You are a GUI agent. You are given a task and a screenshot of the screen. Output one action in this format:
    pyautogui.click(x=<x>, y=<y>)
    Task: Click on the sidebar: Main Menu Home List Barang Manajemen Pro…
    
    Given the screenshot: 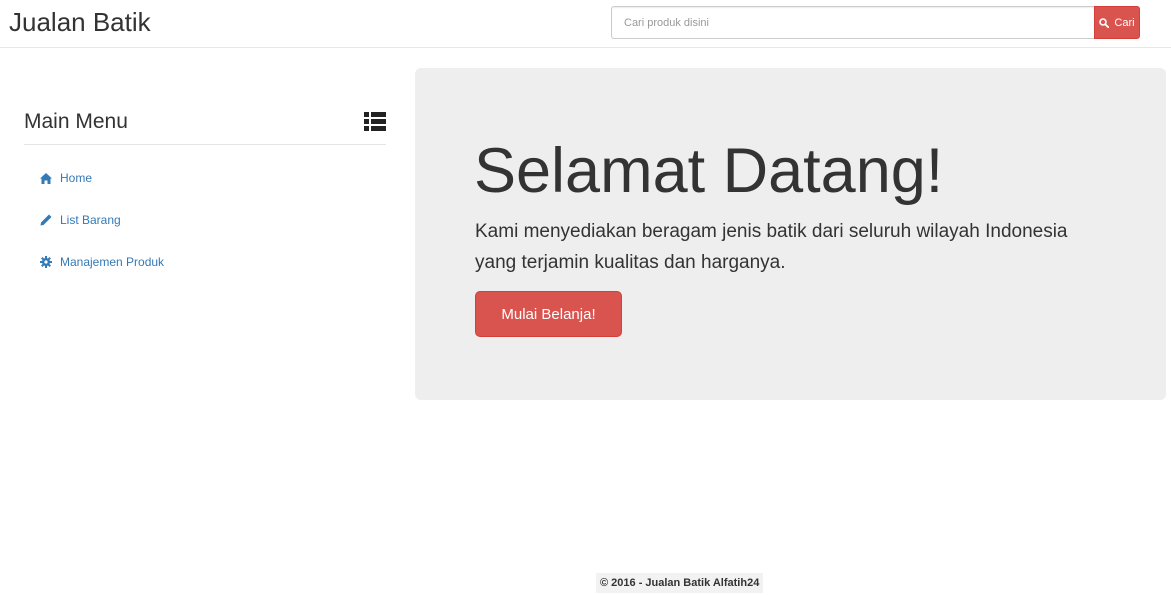 What is the action you would take?
    pyautogui.click(x=205, y=191)
    